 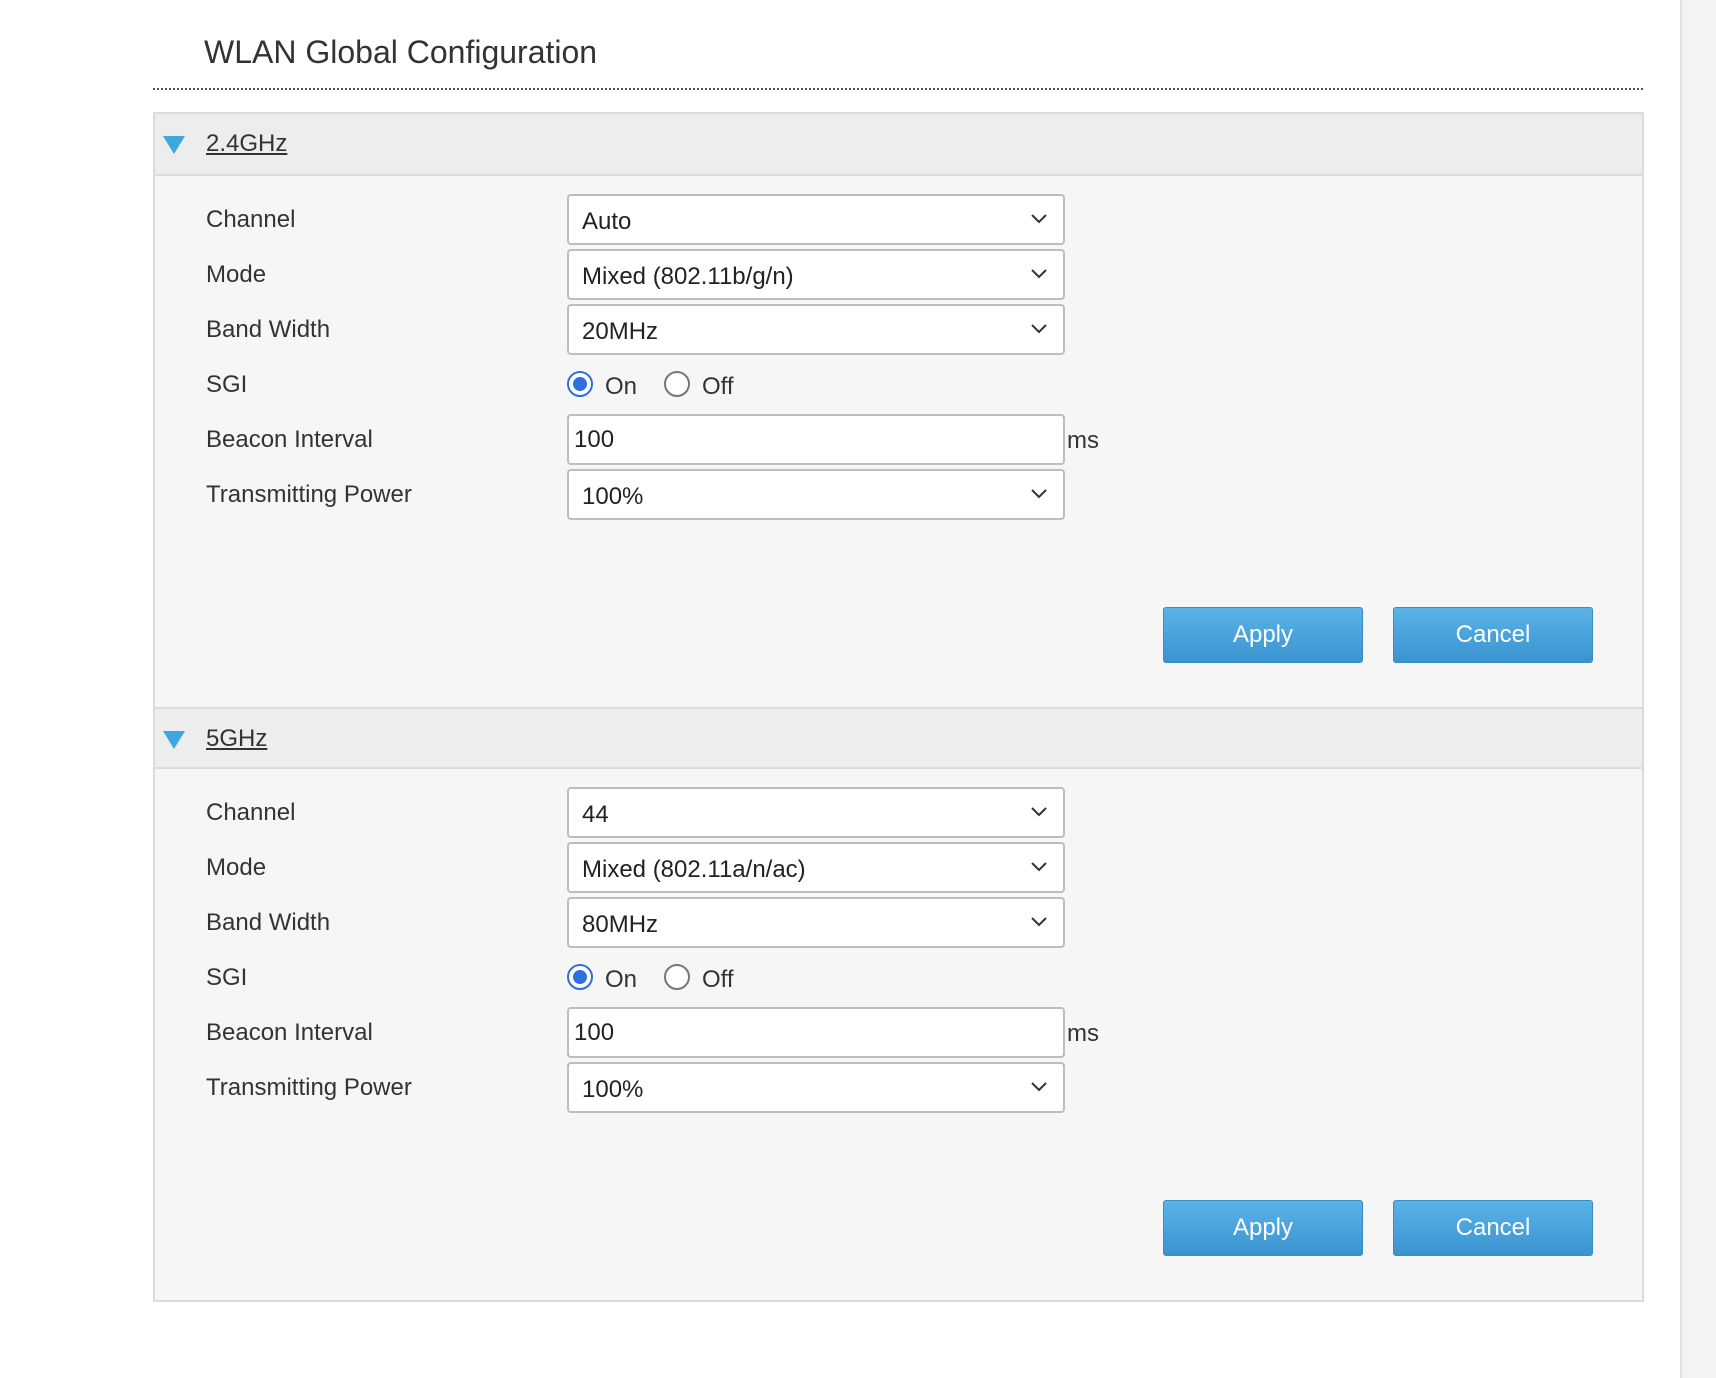 I want to click on page-scrollbar-track, so click(x=1698, y=689).